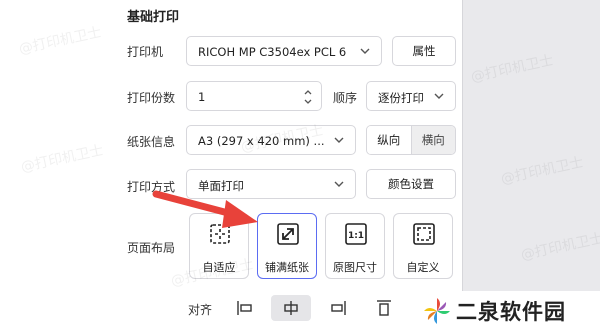 The image size is (600, 332). I want to click on align-top-icon, so click(384, 308).